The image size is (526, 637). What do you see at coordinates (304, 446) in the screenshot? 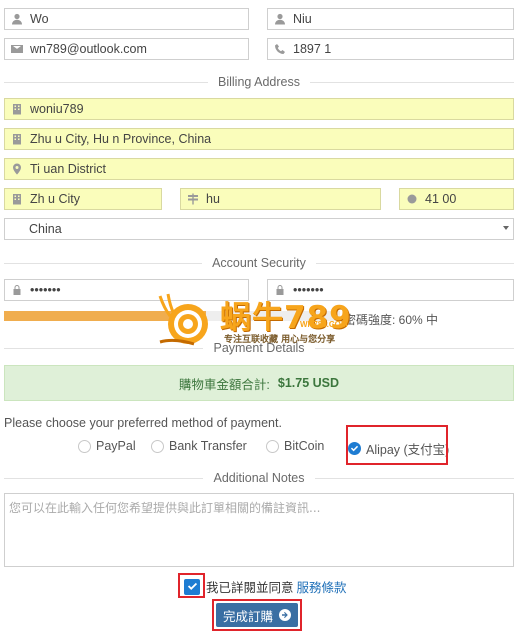
I see `payment-option-label: BitCoin` at bounding box center [304, 446].